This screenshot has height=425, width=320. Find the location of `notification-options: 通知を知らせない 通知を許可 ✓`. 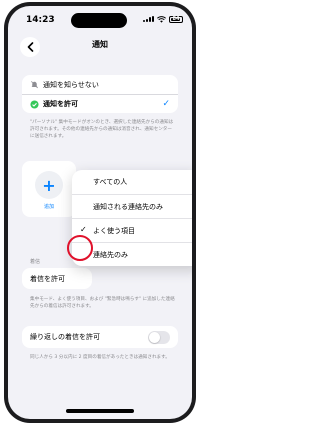

notification-options: 通知を知らせない 通知を許可 ✓ is located at coordinates (100, 94).